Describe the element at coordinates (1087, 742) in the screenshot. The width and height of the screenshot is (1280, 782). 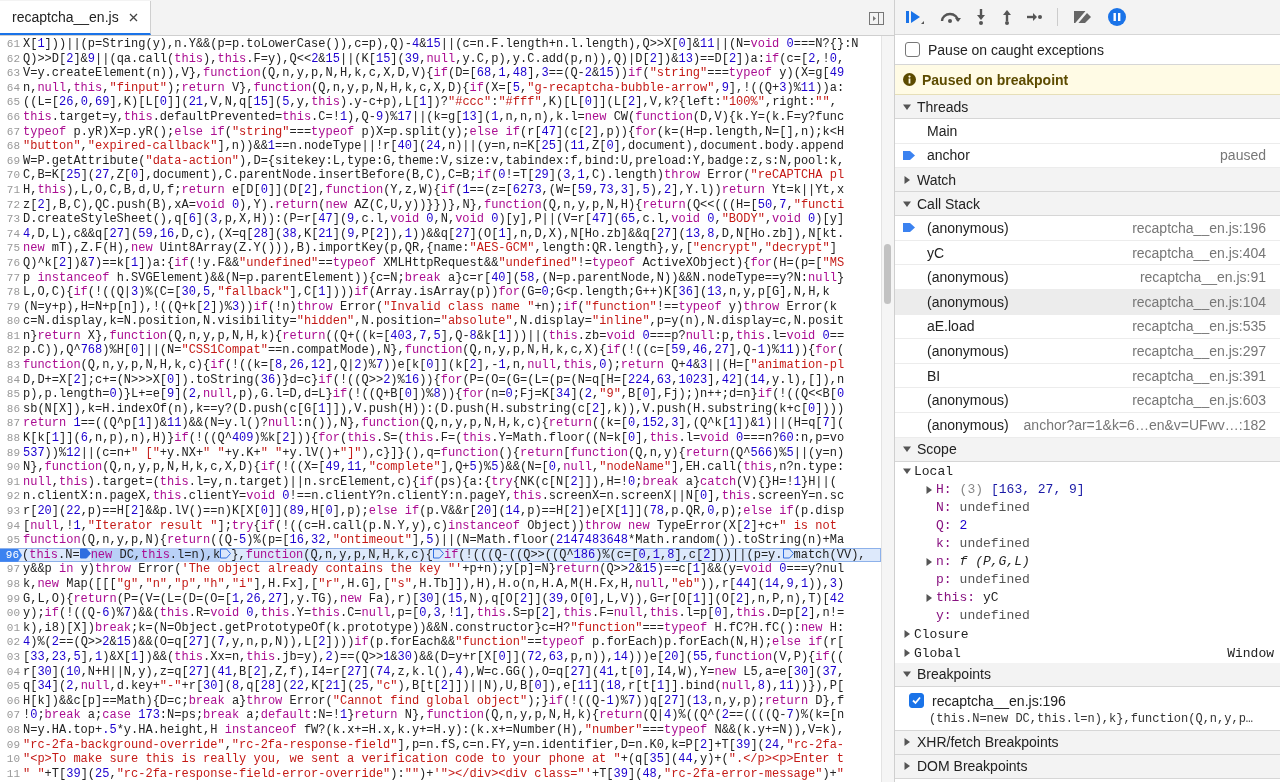
I see `section-header: XHR/fetch Breakpoints` at that location.